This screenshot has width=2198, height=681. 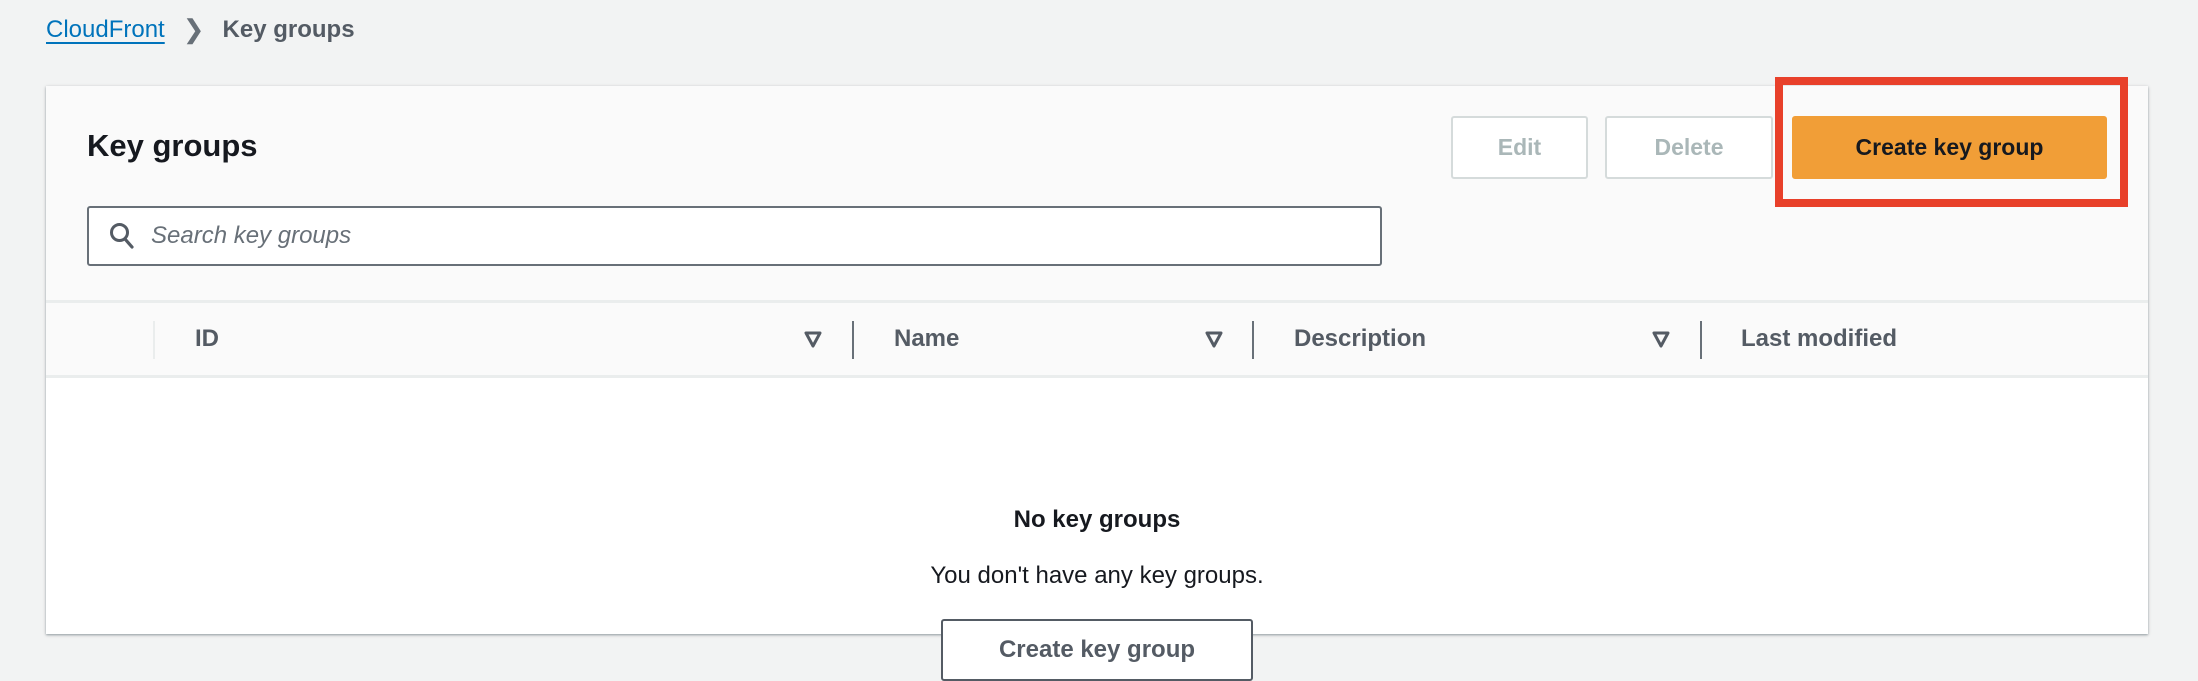 I want to click on breadcrumb-current: Key groups, so click(x=288, y=29).